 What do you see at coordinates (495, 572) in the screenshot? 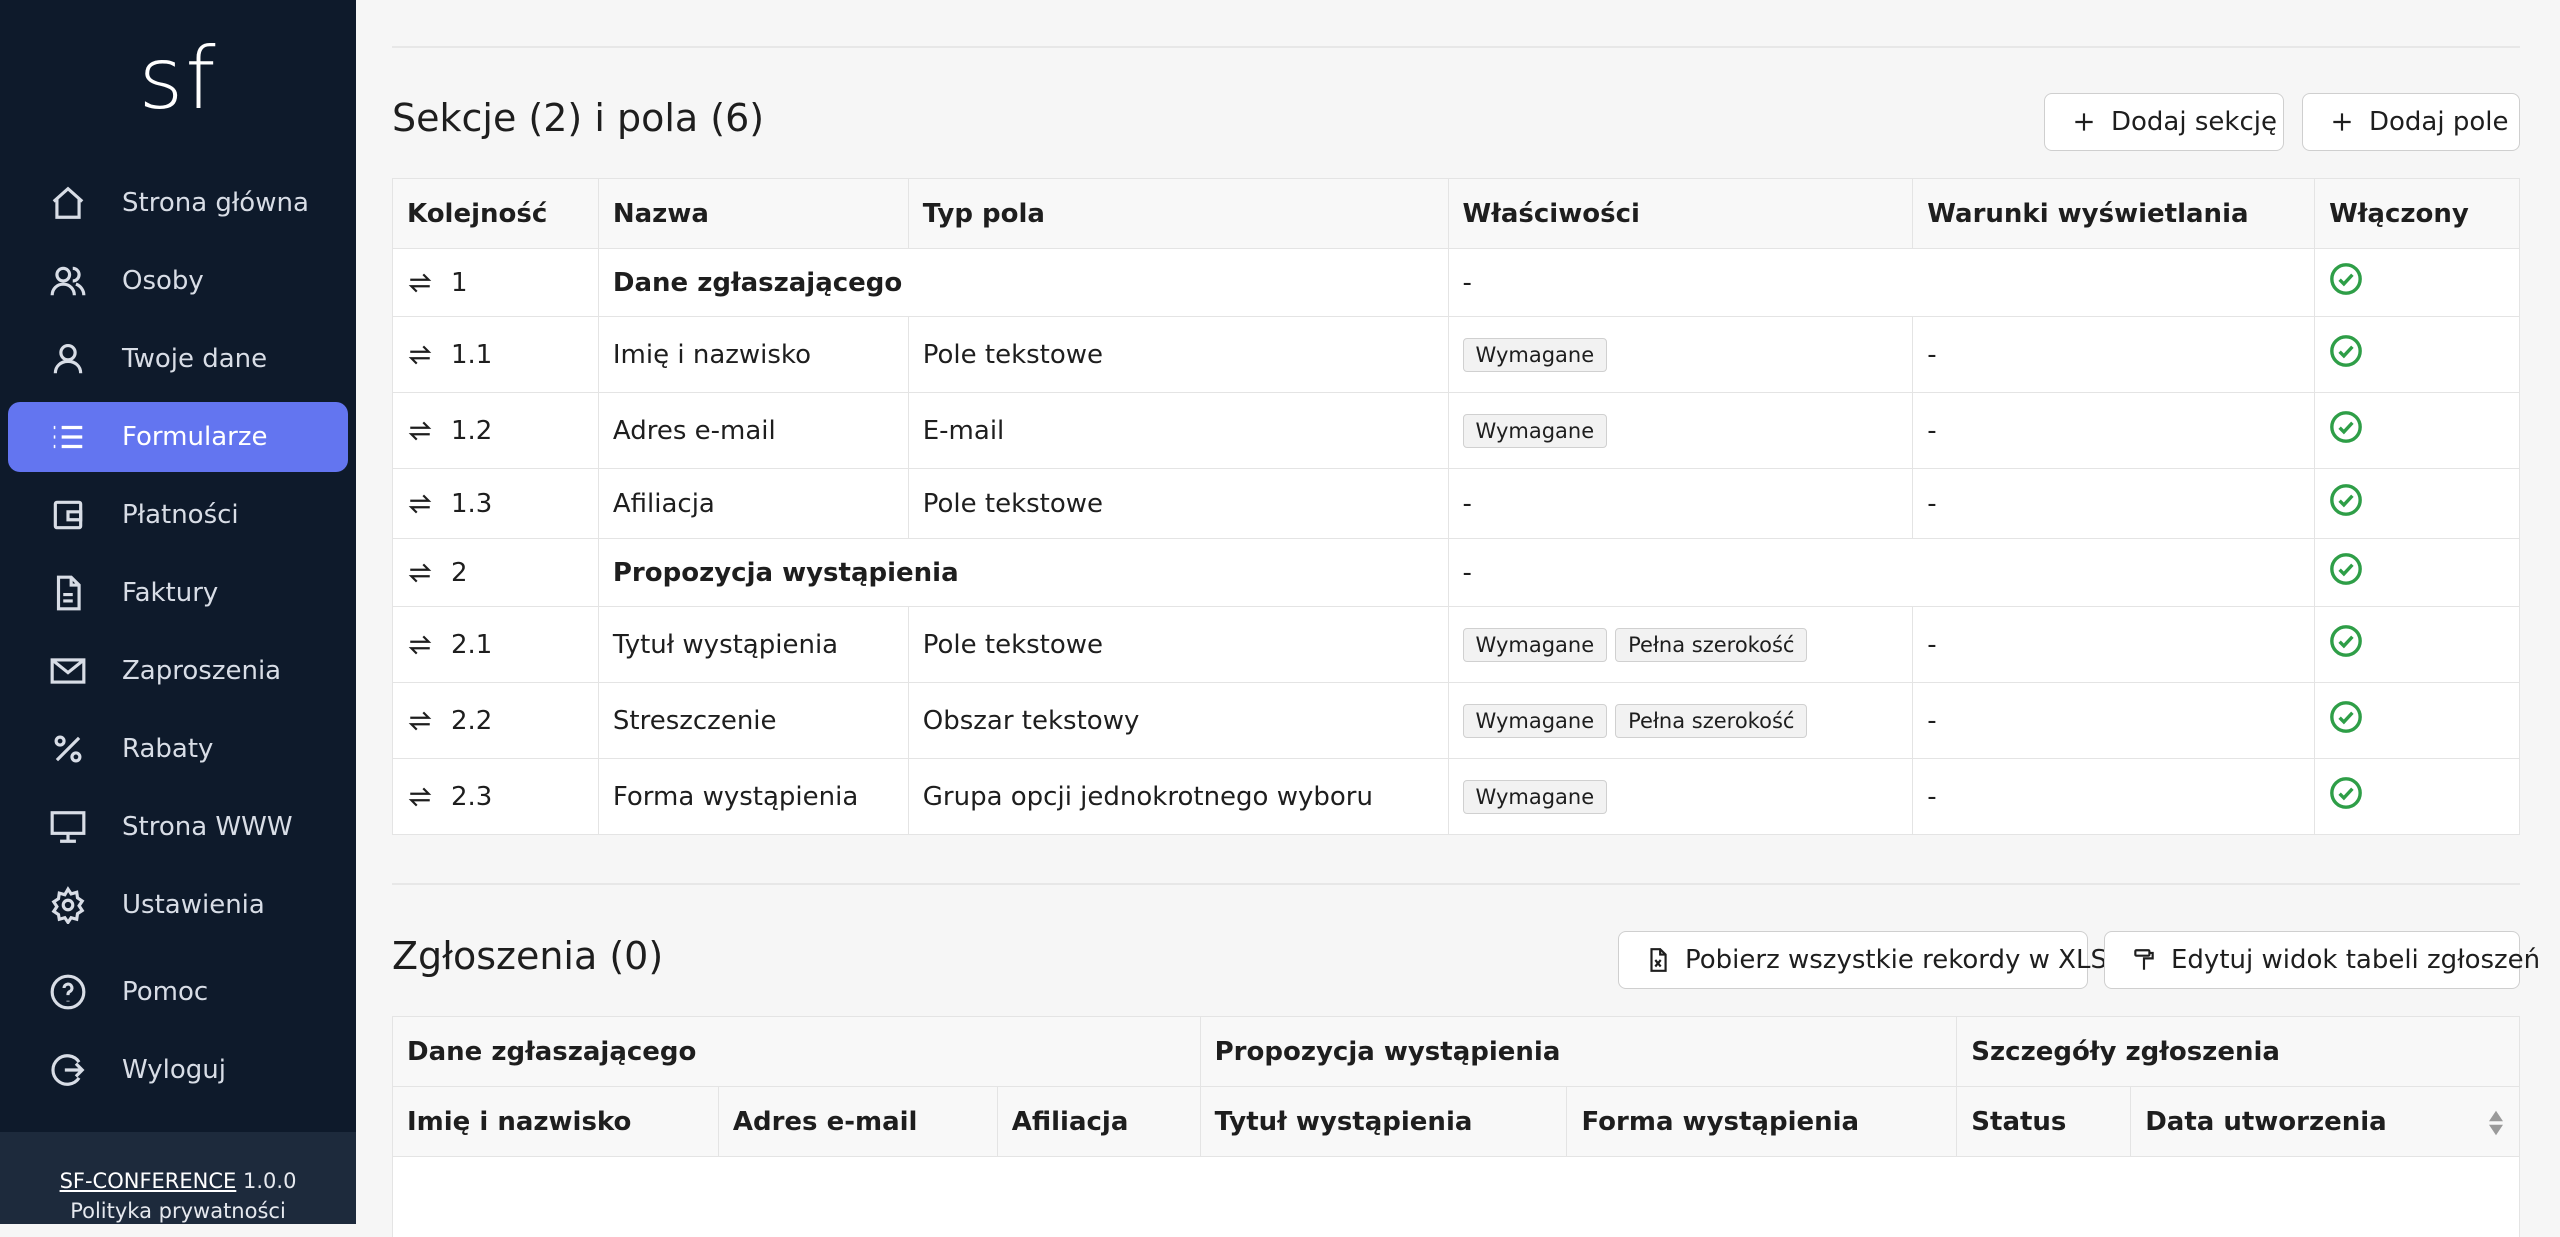
I see `order-cell: 2` at bounding box center [495, 572].